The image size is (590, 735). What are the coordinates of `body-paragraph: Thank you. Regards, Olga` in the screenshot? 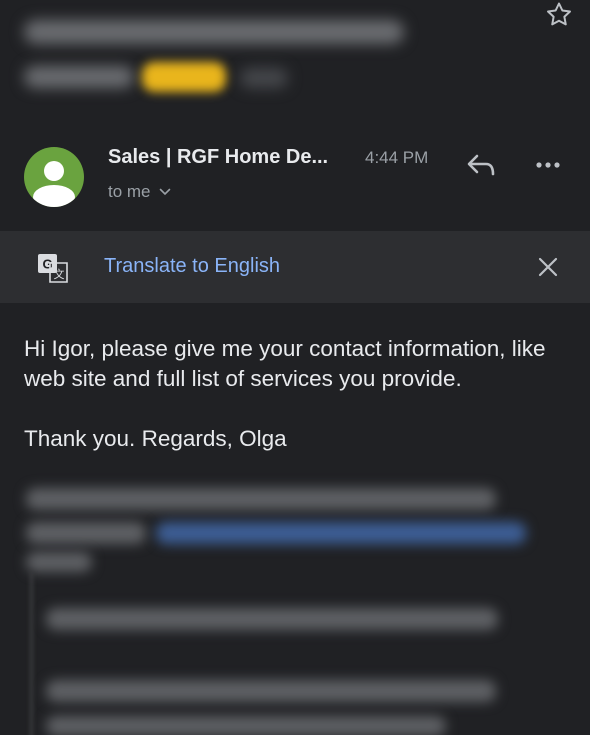 It's located at (155, 438).